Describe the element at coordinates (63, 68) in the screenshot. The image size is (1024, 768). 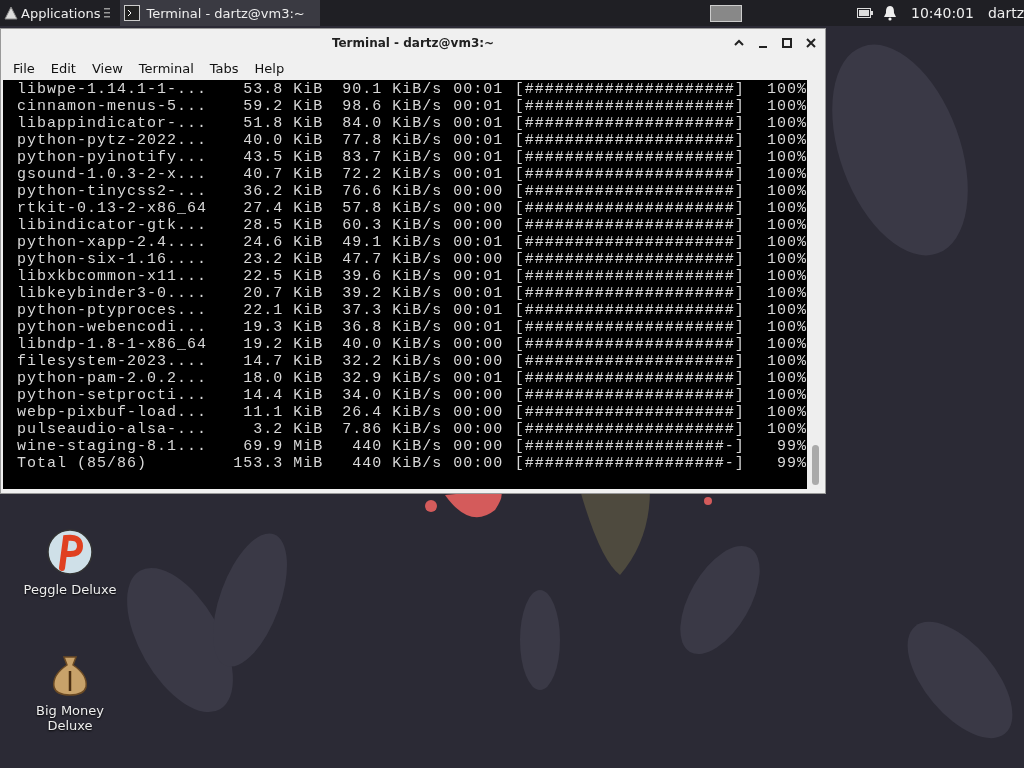
I see `menu-item: Edit` at that location.